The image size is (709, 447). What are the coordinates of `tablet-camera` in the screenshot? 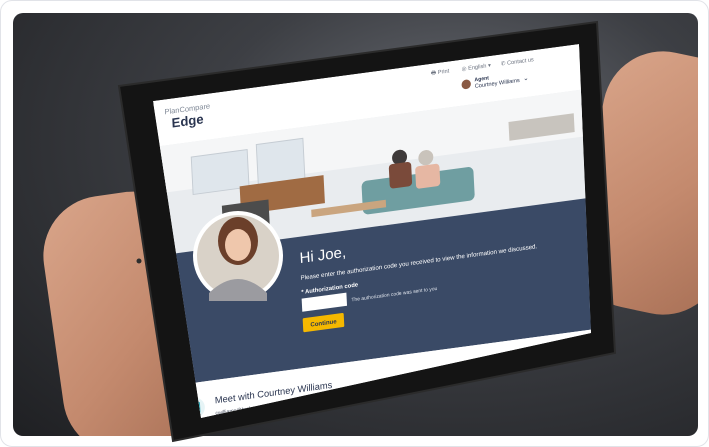 It's located at (139, 261).